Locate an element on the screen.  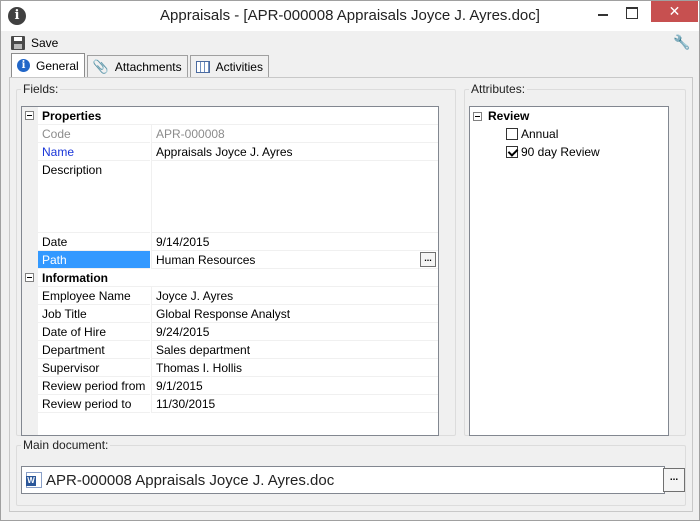
path-field: Human Resources is located at coordinates (294, 260).